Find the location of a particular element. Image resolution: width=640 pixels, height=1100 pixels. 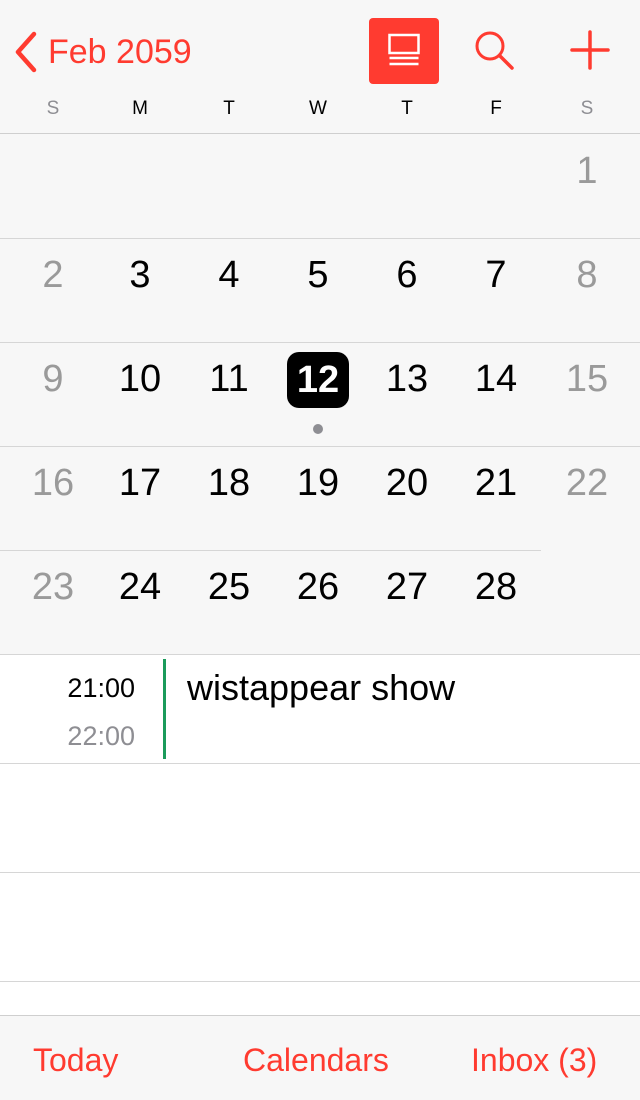

month-title: Feb 2059 is located at coordinates (120, 51).